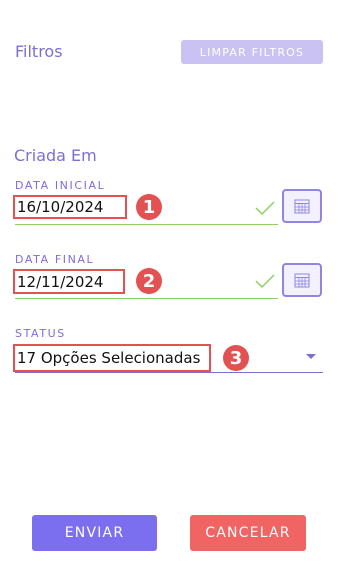 This screenshot has height=585, width=342. What do you see at coordinates (169, 372) in the screenshot?
I see `status-underline` at bounding box center [169, 372].